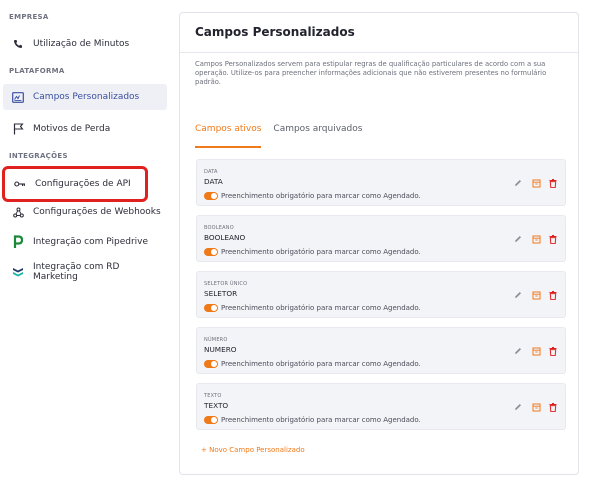  I want to click on sidebar-item-utilizacao-minutos: Utilização de Minutos, so click(85, 44).